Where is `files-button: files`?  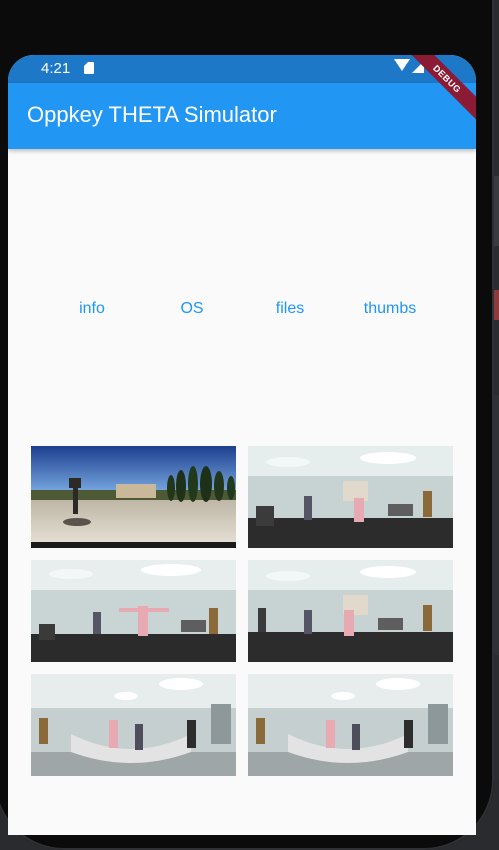 files-button: files is located at coordinates (290, 309).